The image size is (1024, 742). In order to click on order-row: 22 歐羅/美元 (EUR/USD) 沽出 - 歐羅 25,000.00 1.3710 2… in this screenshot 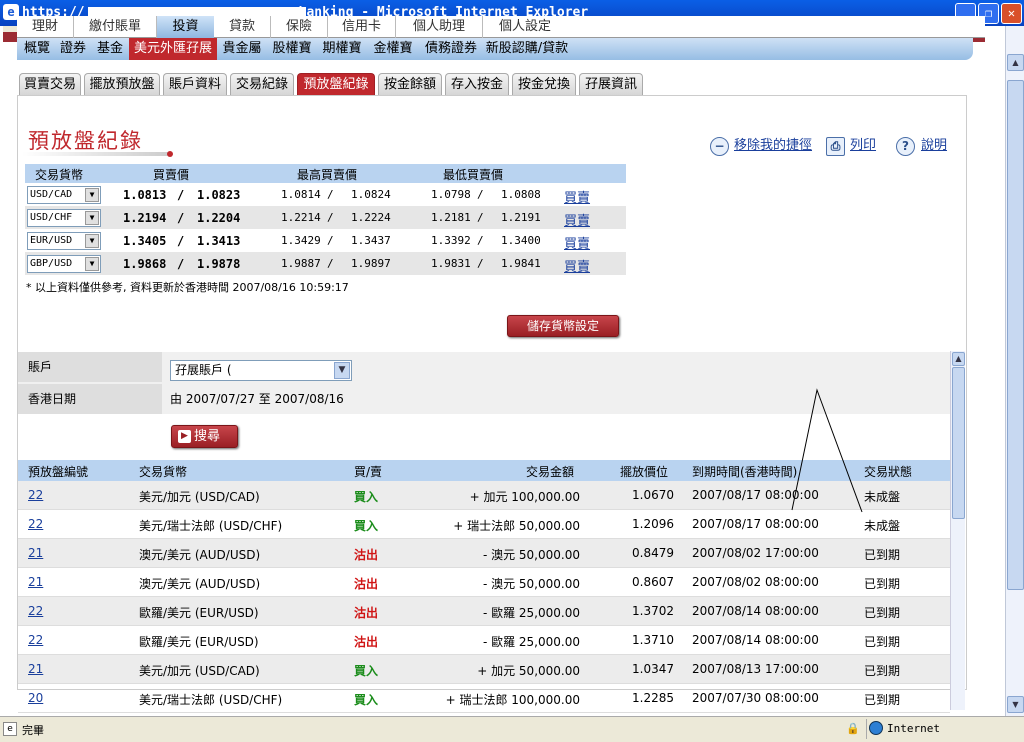, I will do `click(484, 640)`.